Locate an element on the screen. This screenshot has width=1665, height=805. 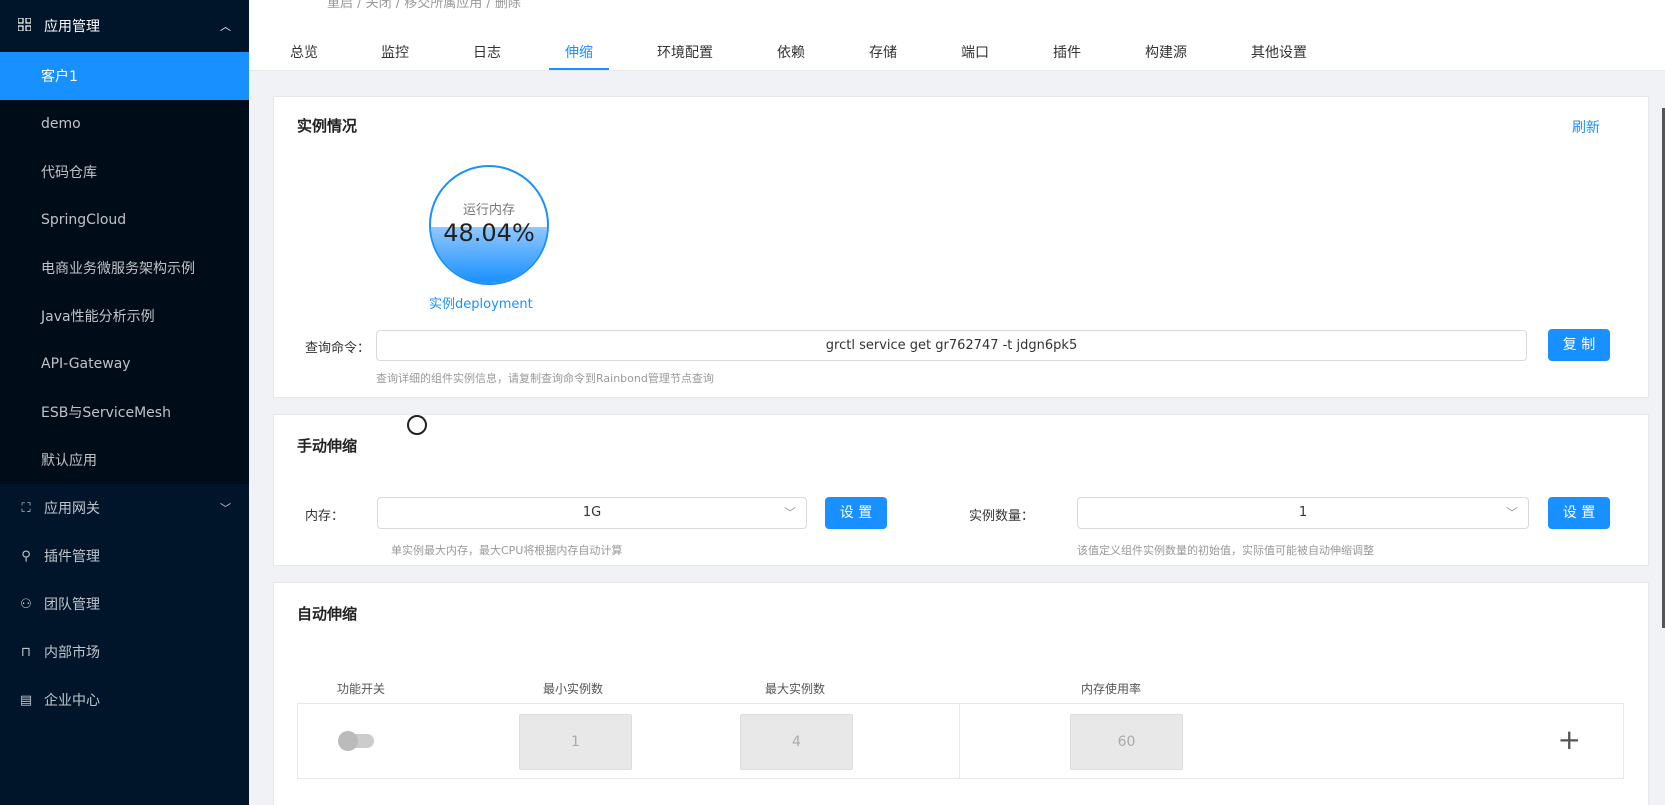
sidebar-item-app-2: 代码仓库 is located at coordinates (124, 172).